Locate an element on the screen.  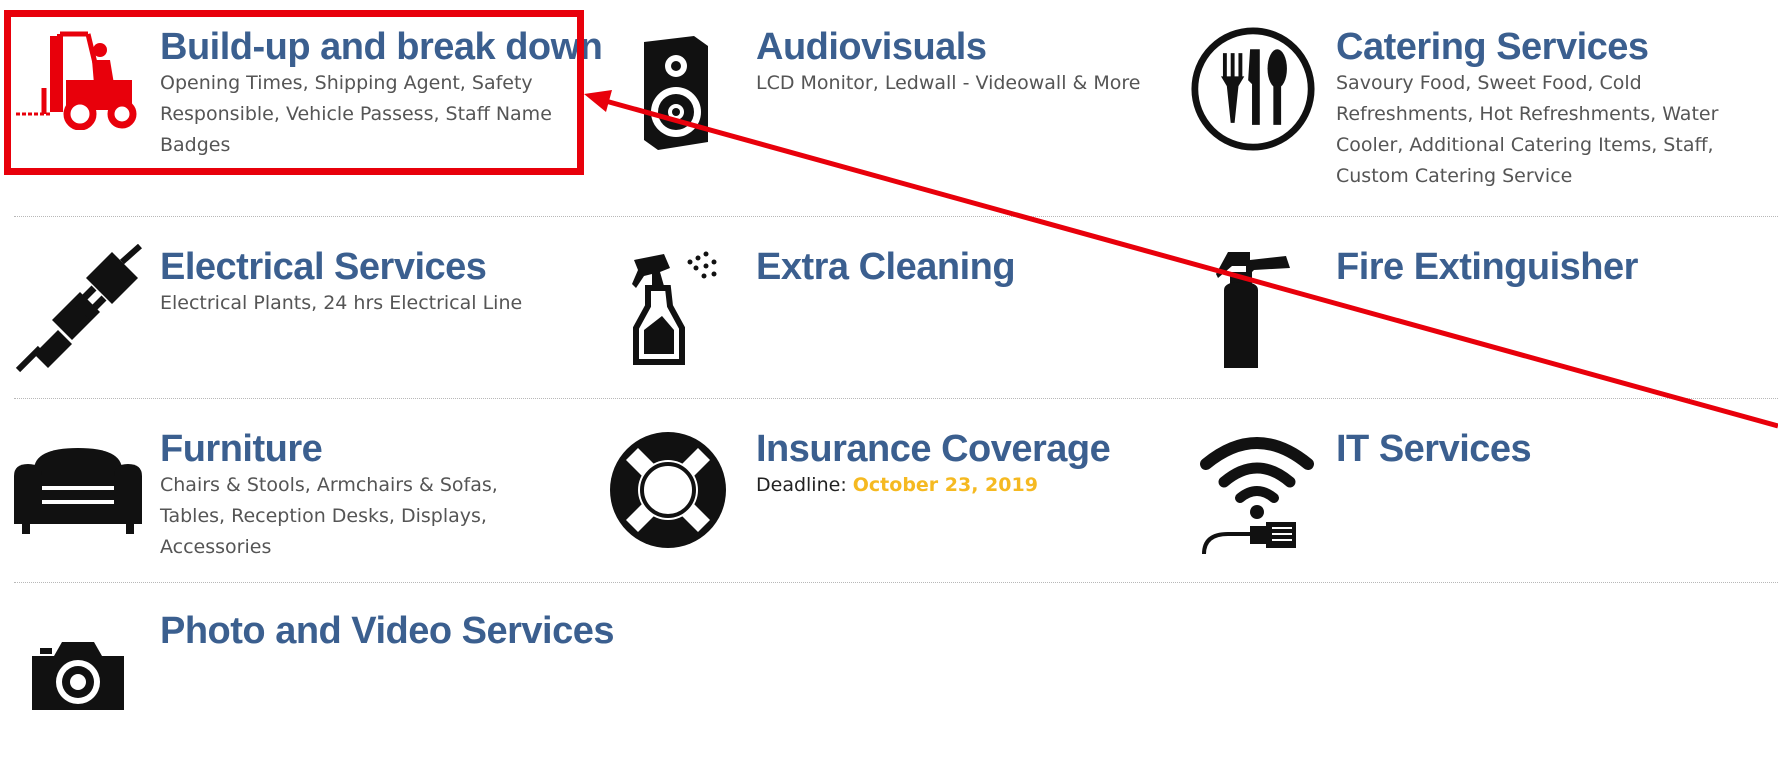
service-photo-and-video: Photo and Video Services is located at coordinates (314, 668).